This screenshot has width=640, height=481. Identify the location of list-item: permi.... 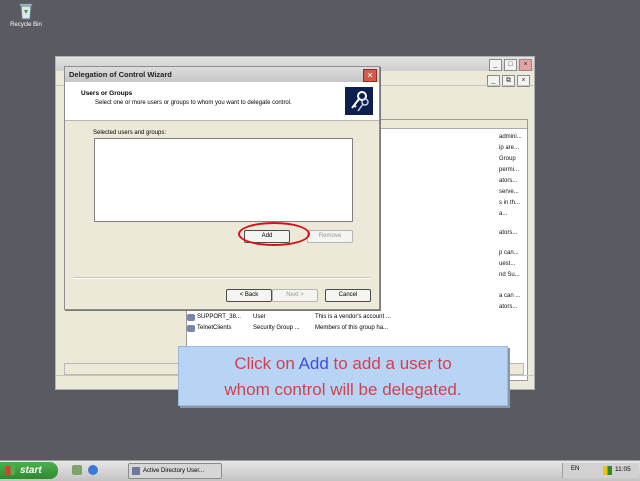
(509, 170).